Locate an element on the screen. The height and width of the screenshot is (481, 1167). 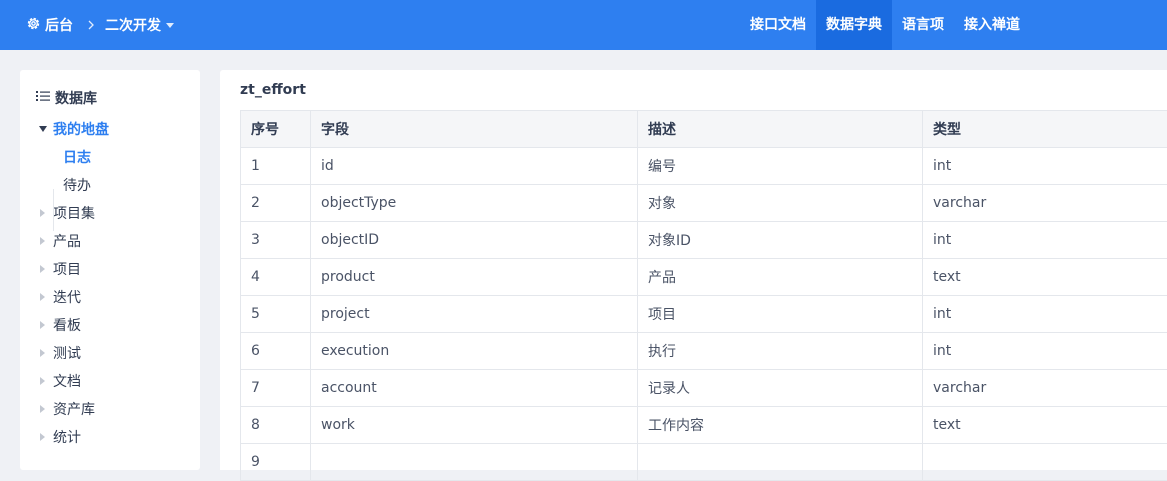
cell-index: 8 is located at coordinates (276, 425).